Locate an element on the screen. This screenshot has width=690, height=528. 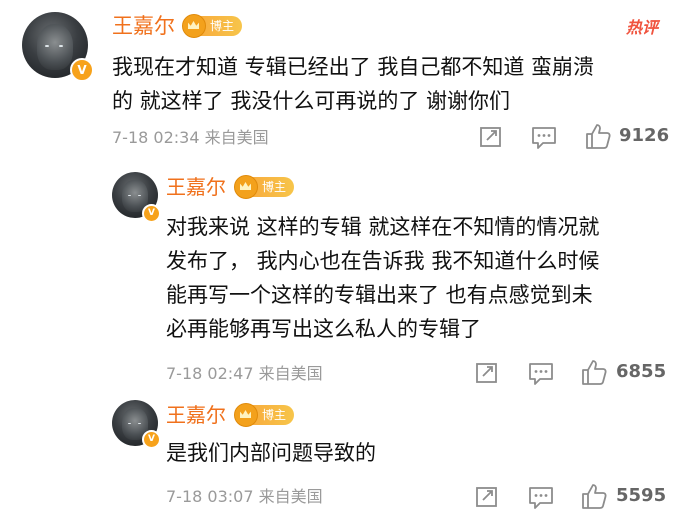
avatar-face is located at coordinates (55, 47).